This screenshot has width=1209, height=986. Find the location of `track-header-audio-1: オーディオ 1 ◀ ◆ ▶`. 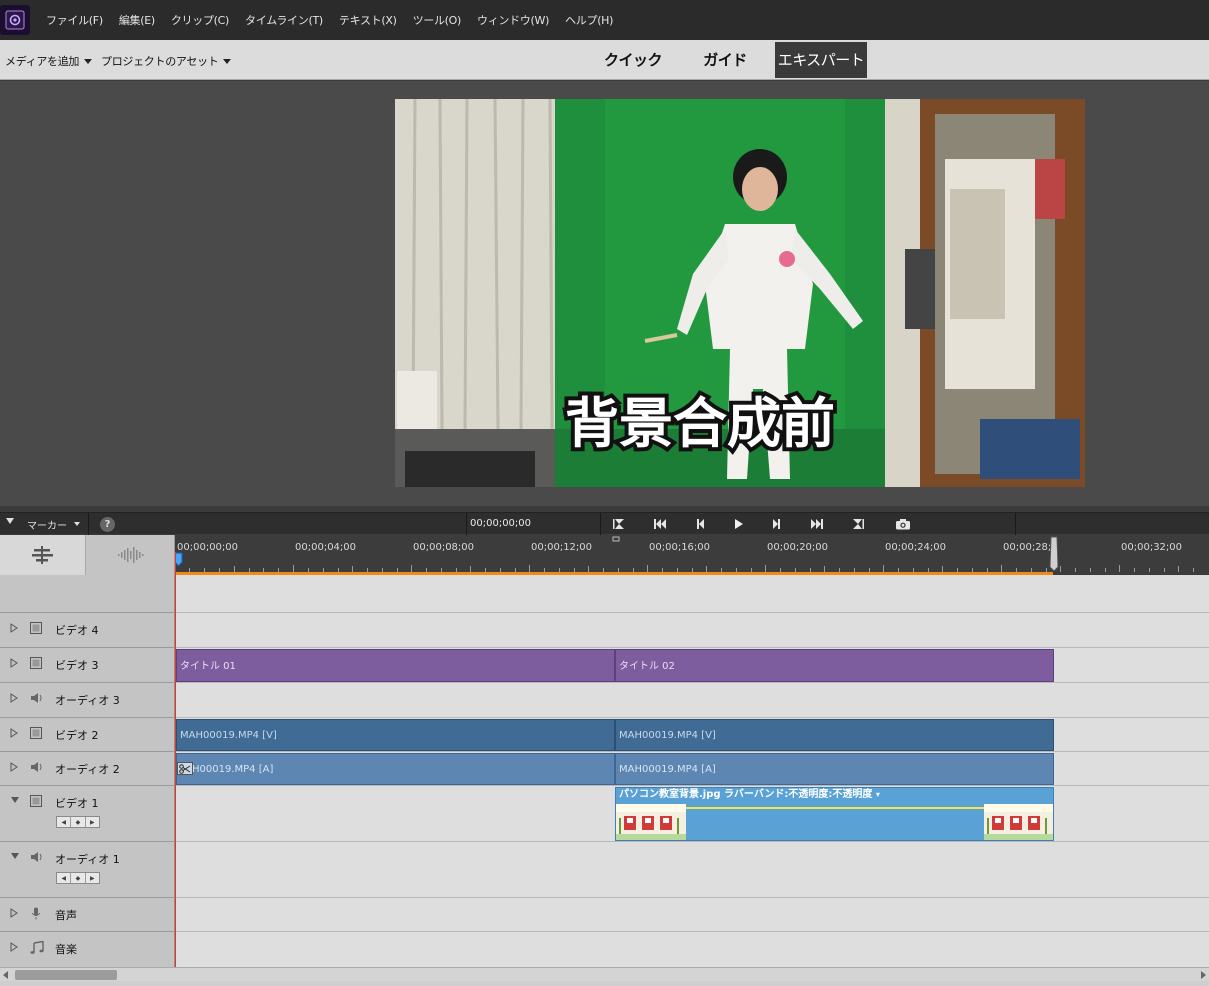

track-header-audio-1: オーディオ 1 ◀ ◆ ▶ is located at coordinates (87, 870).